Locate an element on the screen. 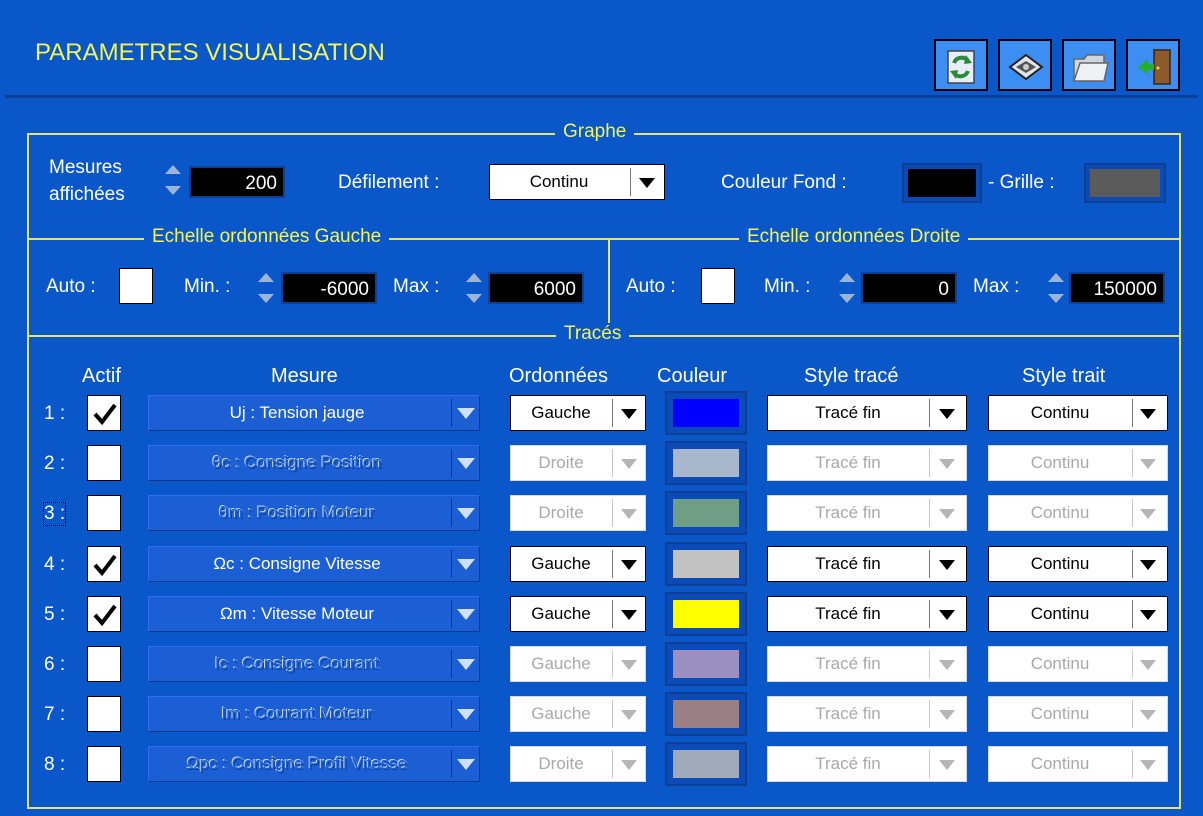 The width and height of the screenshot is (1203, 816). row-mesure-select: Uj : Tension jauge is located at coordinates (314, 413).